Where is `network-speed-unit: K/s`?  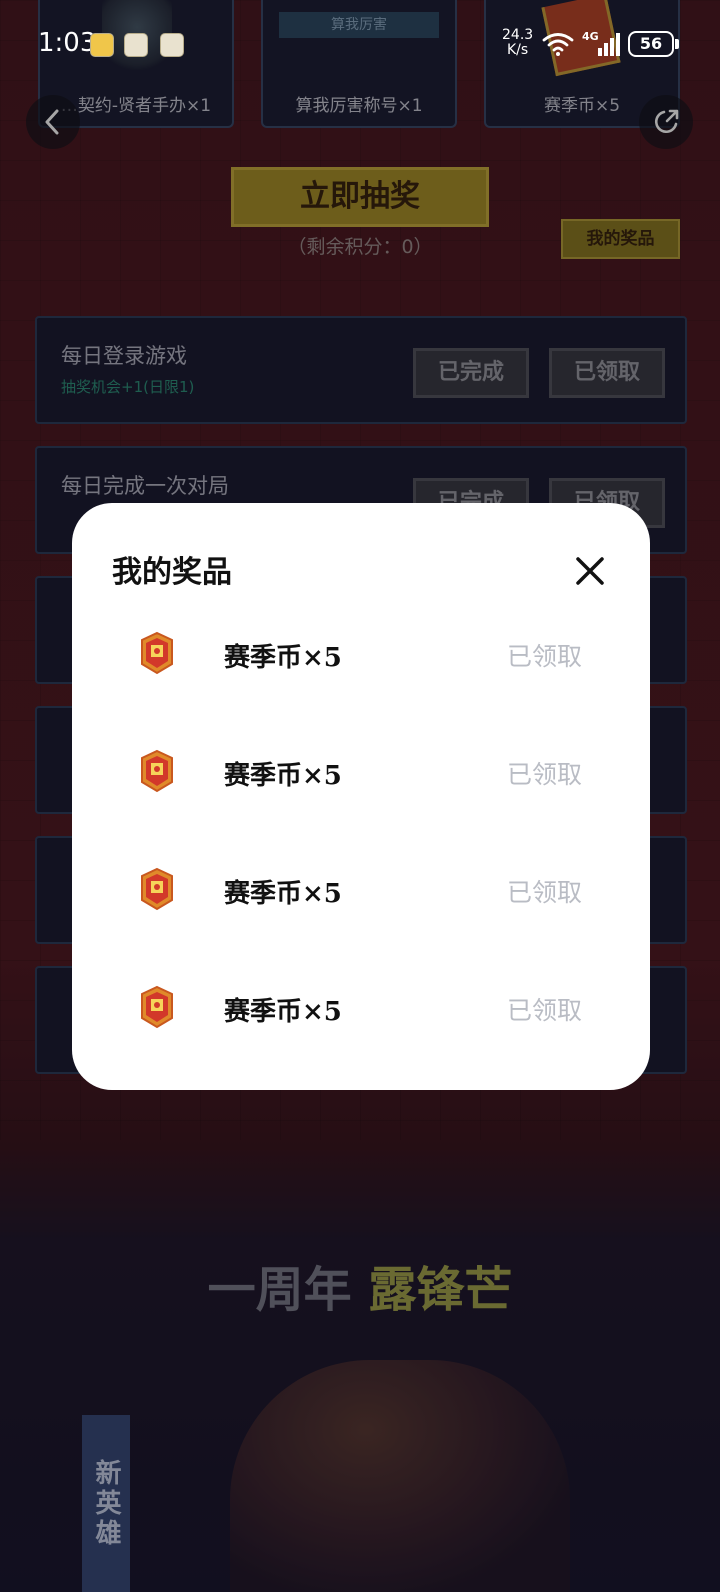 network-speed-unit: K/s is located at coordinates (517, 50).